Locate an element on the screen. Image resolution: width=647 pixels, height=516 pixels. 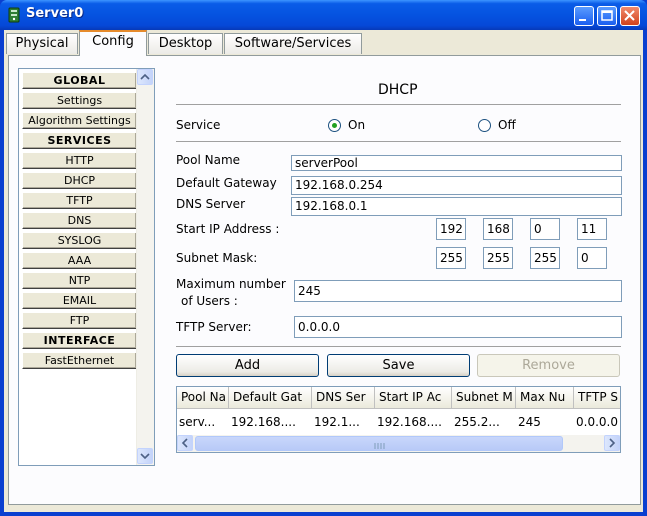
nav-header-services: SERVICES is located at coordinates (79, 140).